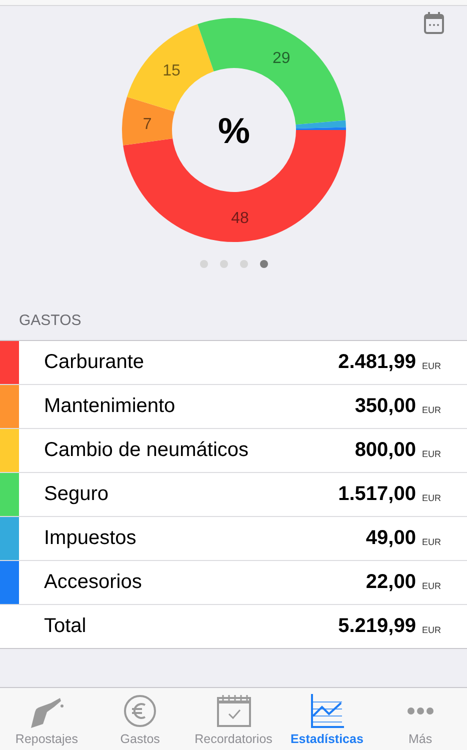 The height and width of the screenshot is (750, 467). What do you see at coordinates (234, 711) in the screenshot?
I see `calendar-check-icon` at bounding box center [234, 711].